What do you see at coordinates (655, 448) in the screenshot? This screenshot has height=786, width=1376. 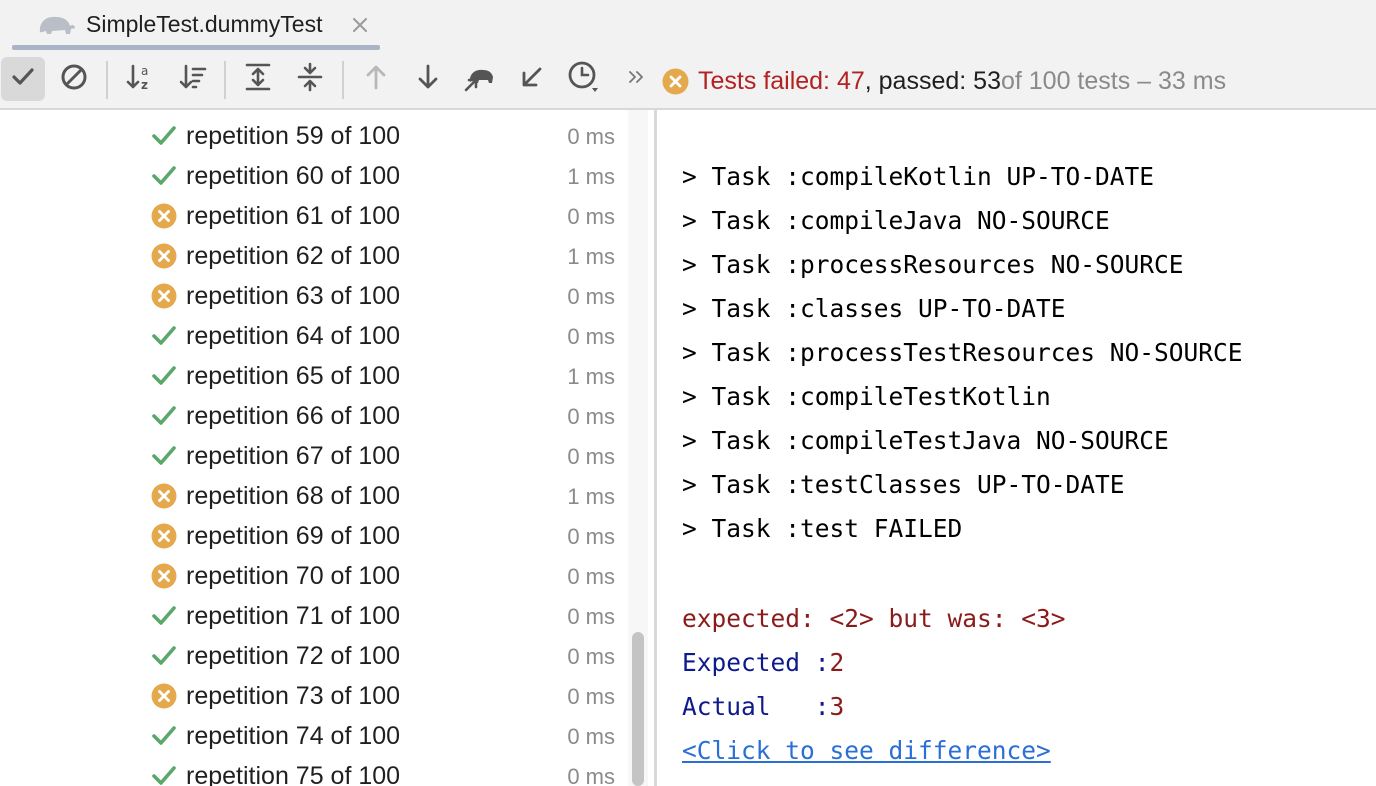 I see `panel-splitter` at bounding box center [655, 448].